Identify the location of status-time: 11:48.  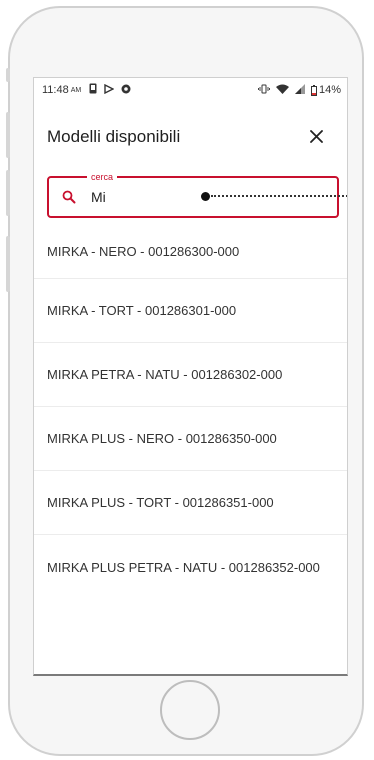
(55, 90).